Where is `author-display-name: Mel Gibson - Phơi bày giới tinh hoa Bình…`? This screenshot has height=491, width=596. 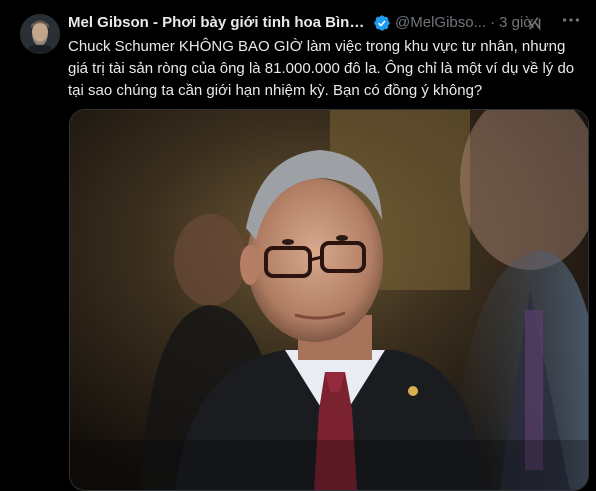 author-display-name: Mel Gibson - Phơi bày giới tinh hoa Bình… is located at coordinates (219, 23).